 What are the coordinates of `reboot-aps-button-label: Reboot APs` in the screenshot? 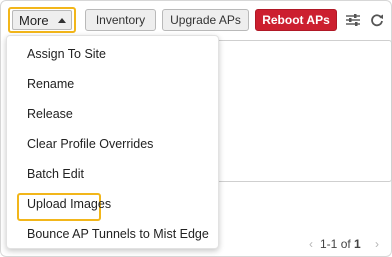 It's located at (296, 20).